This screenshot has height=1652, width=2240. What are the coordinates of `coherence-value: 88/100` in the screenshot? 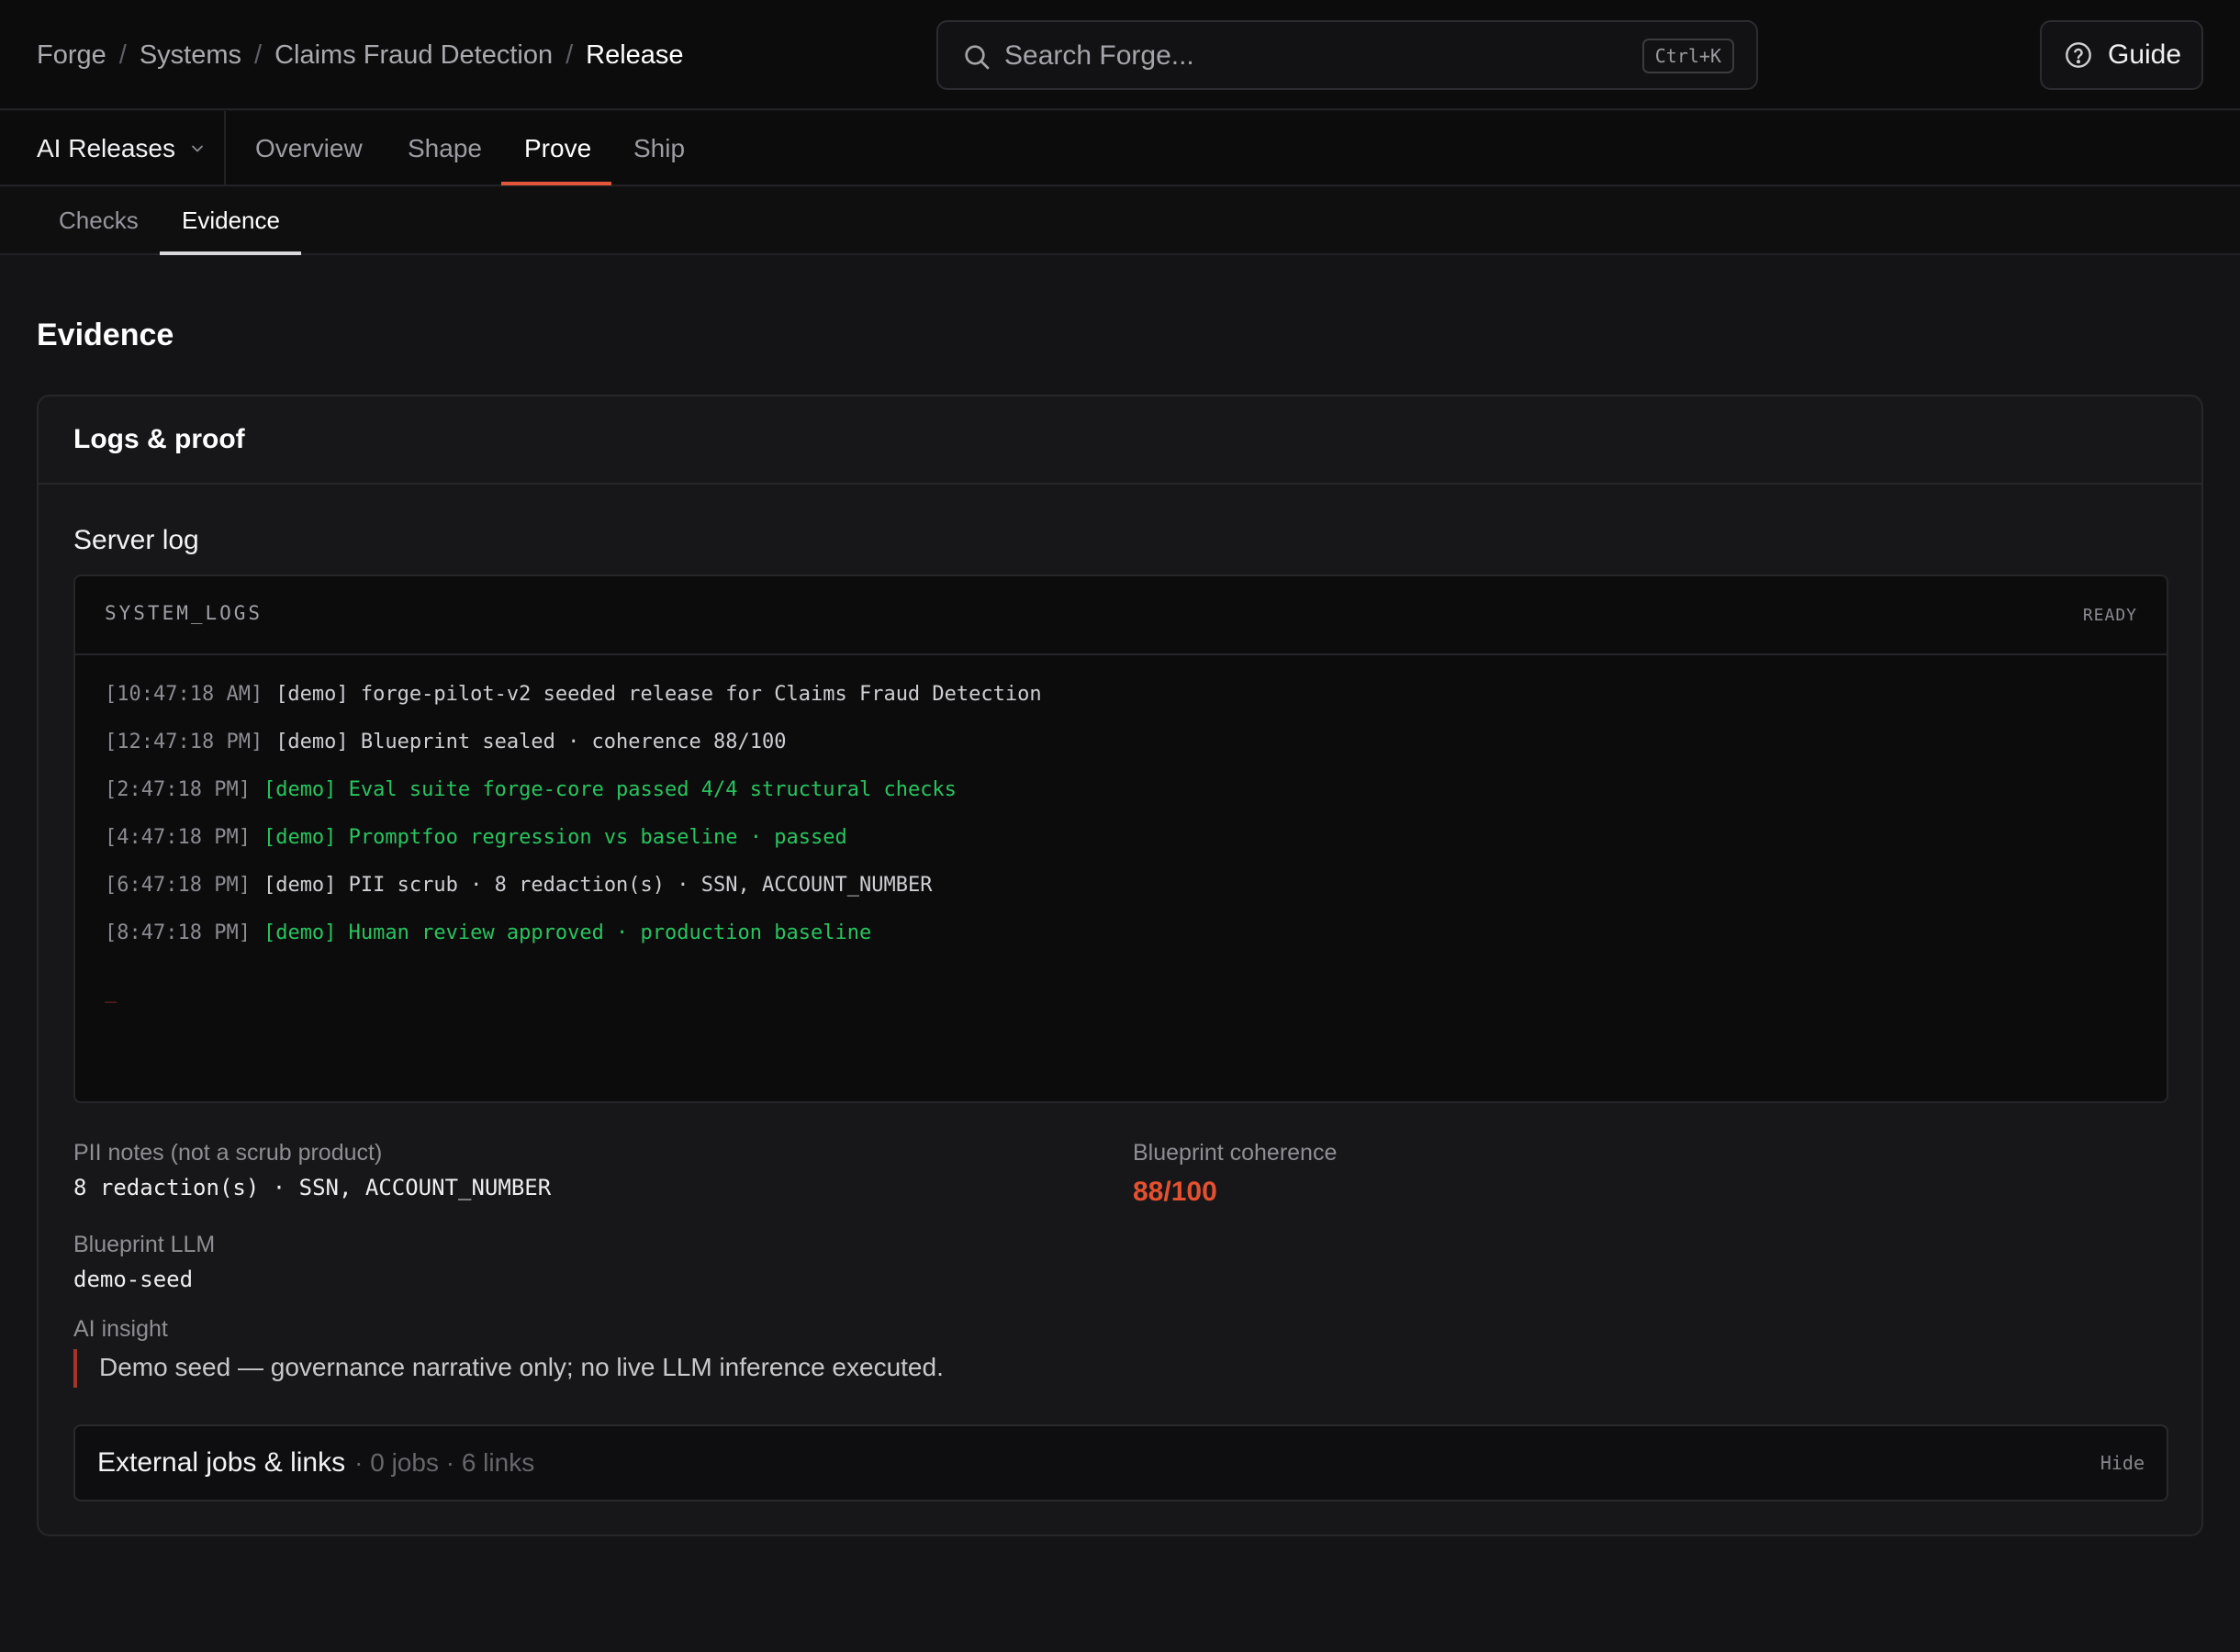 It's located at (1175, 1192).